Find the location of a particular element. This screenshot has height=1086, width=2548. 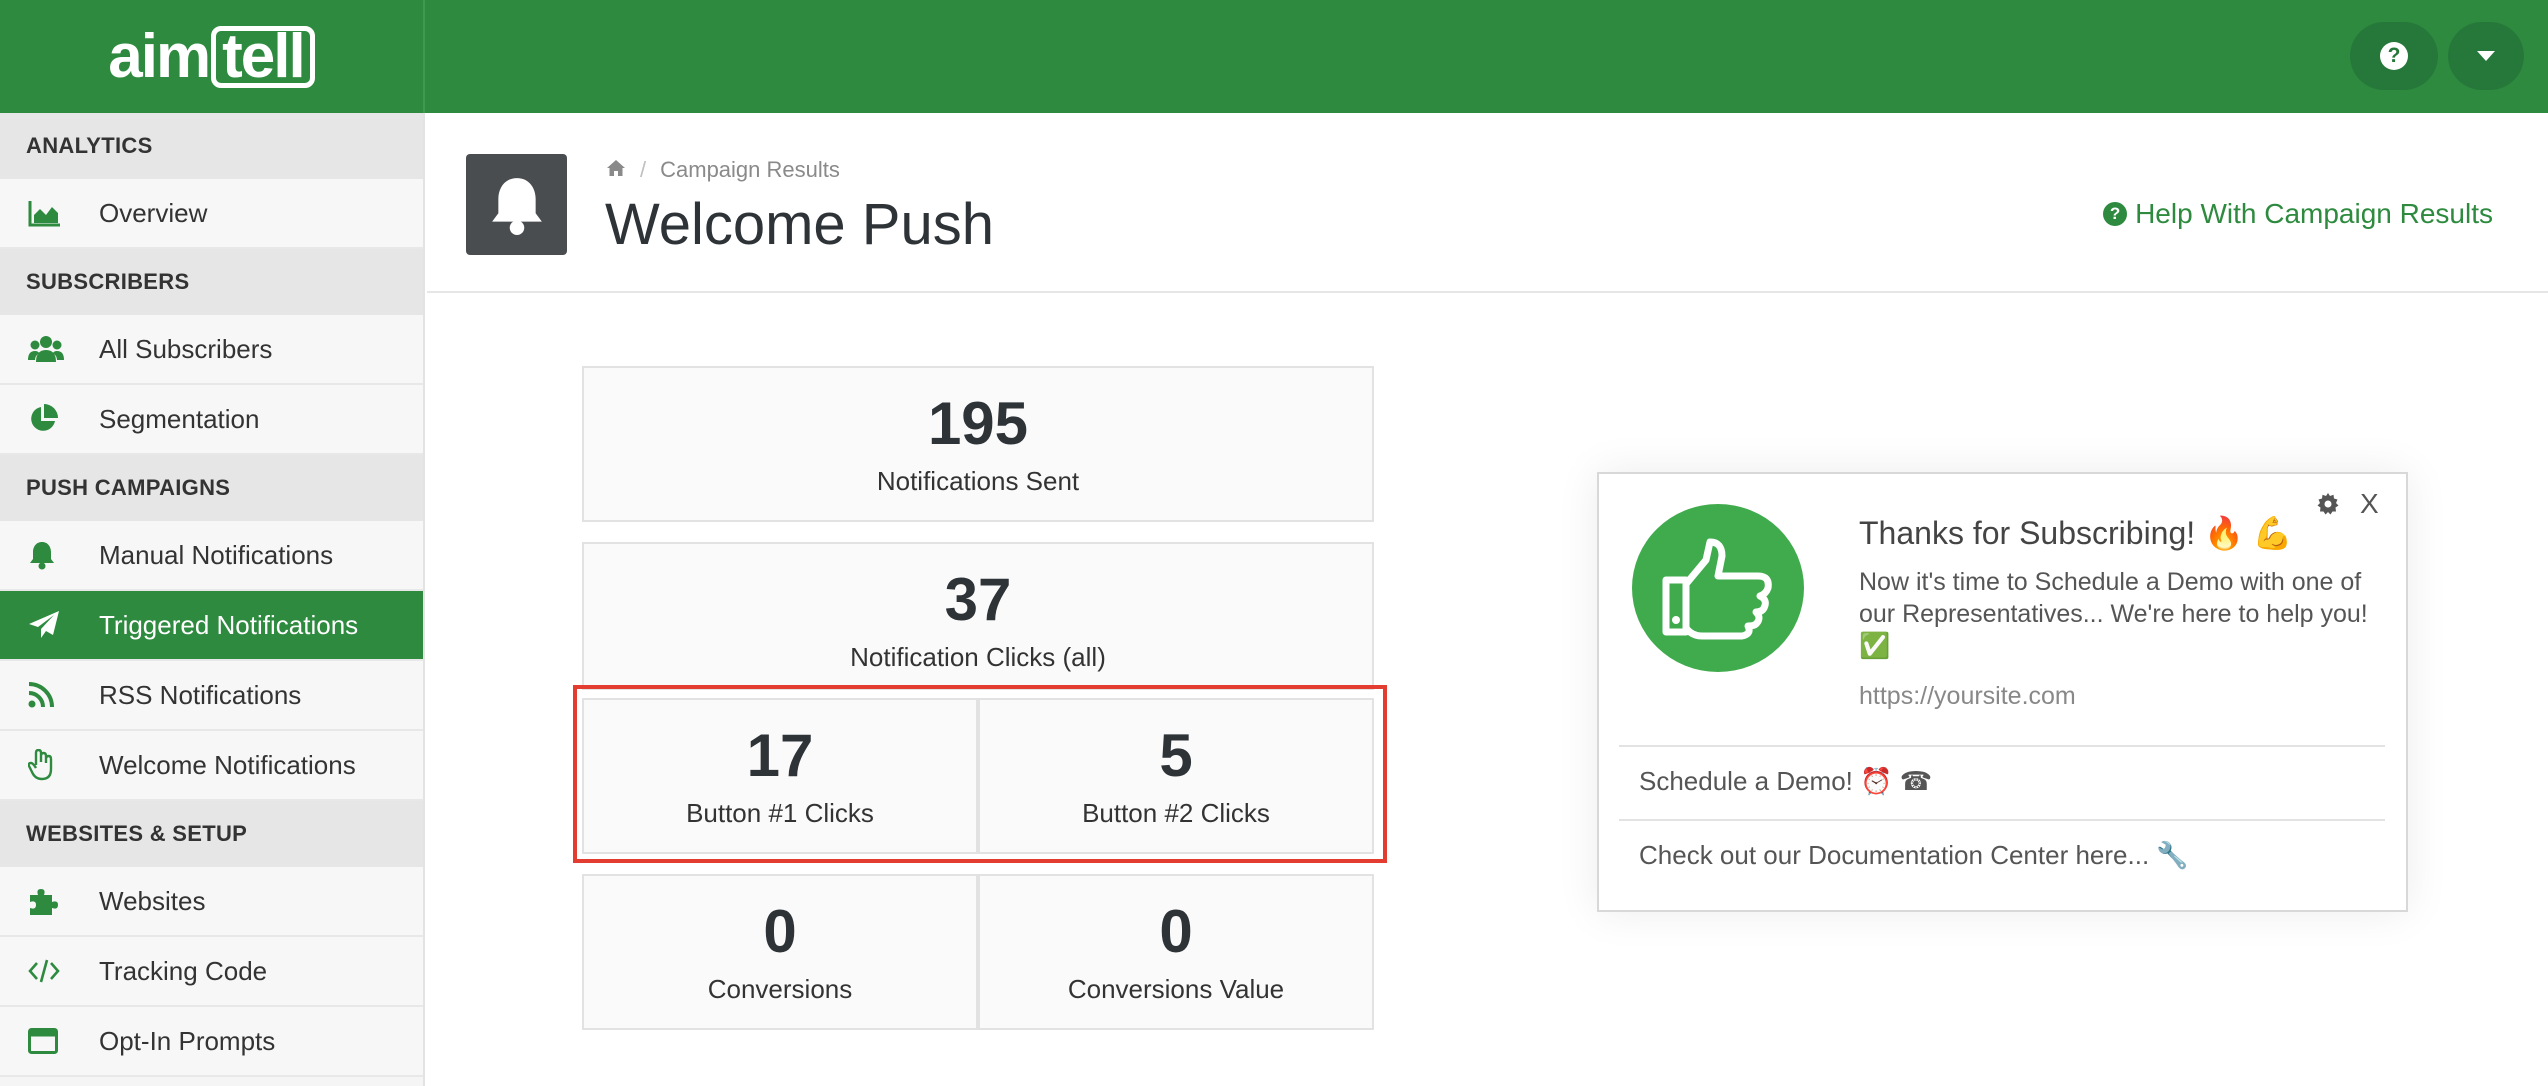

gear-icon is located at coordinates (2328, 506).